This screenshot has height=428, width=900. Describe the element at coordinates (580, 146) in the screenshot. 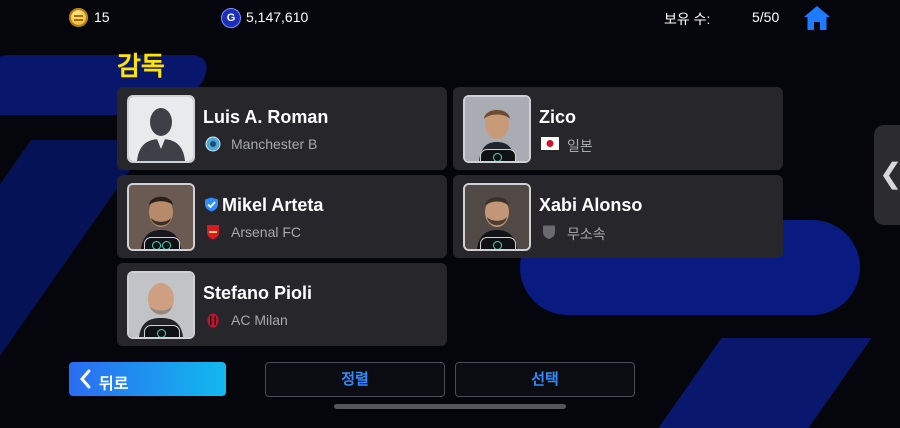

I see `coach-team: 일본` at that location.